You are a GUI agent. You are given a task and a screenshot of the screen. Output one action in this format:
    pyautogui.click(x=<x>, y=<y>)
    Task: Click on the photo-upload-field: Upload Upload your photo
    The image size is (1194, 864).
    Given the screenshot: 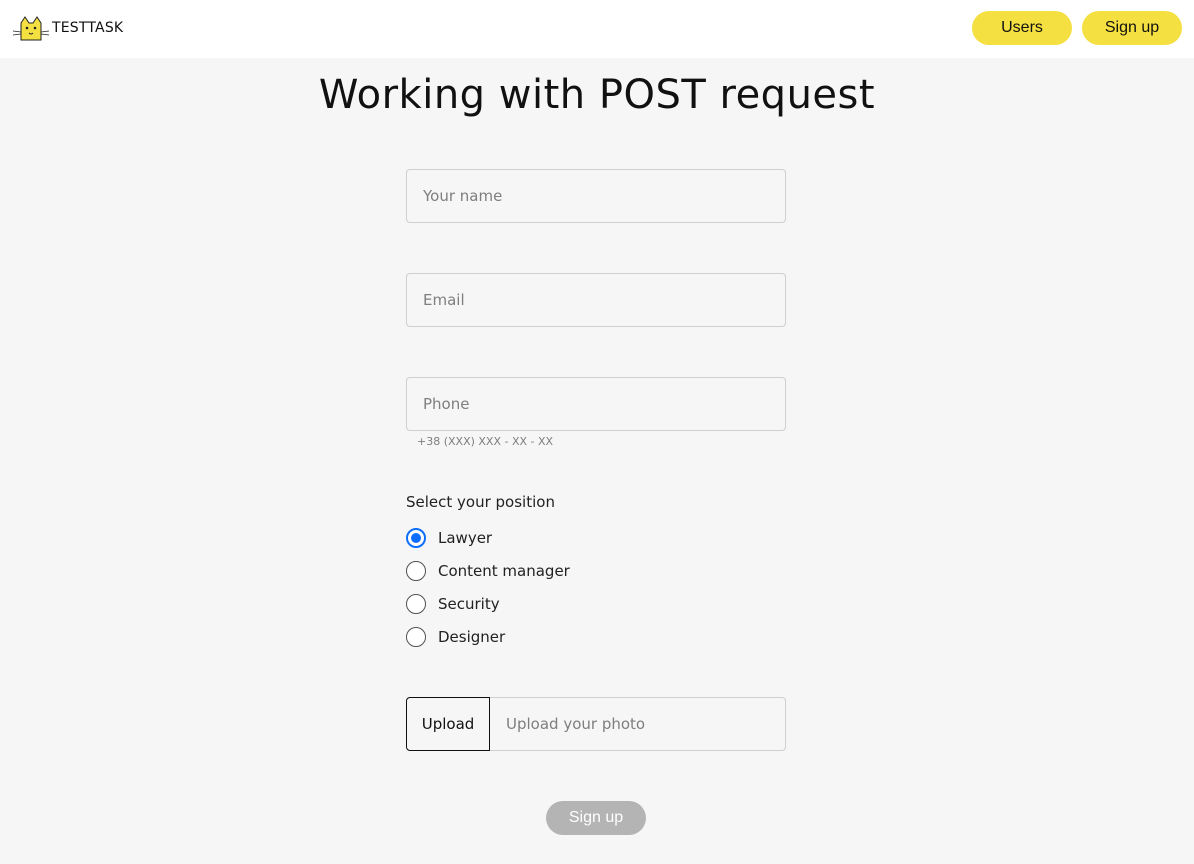 What is the action you would take?
    pyautogui.click(x=596, y=724)
    